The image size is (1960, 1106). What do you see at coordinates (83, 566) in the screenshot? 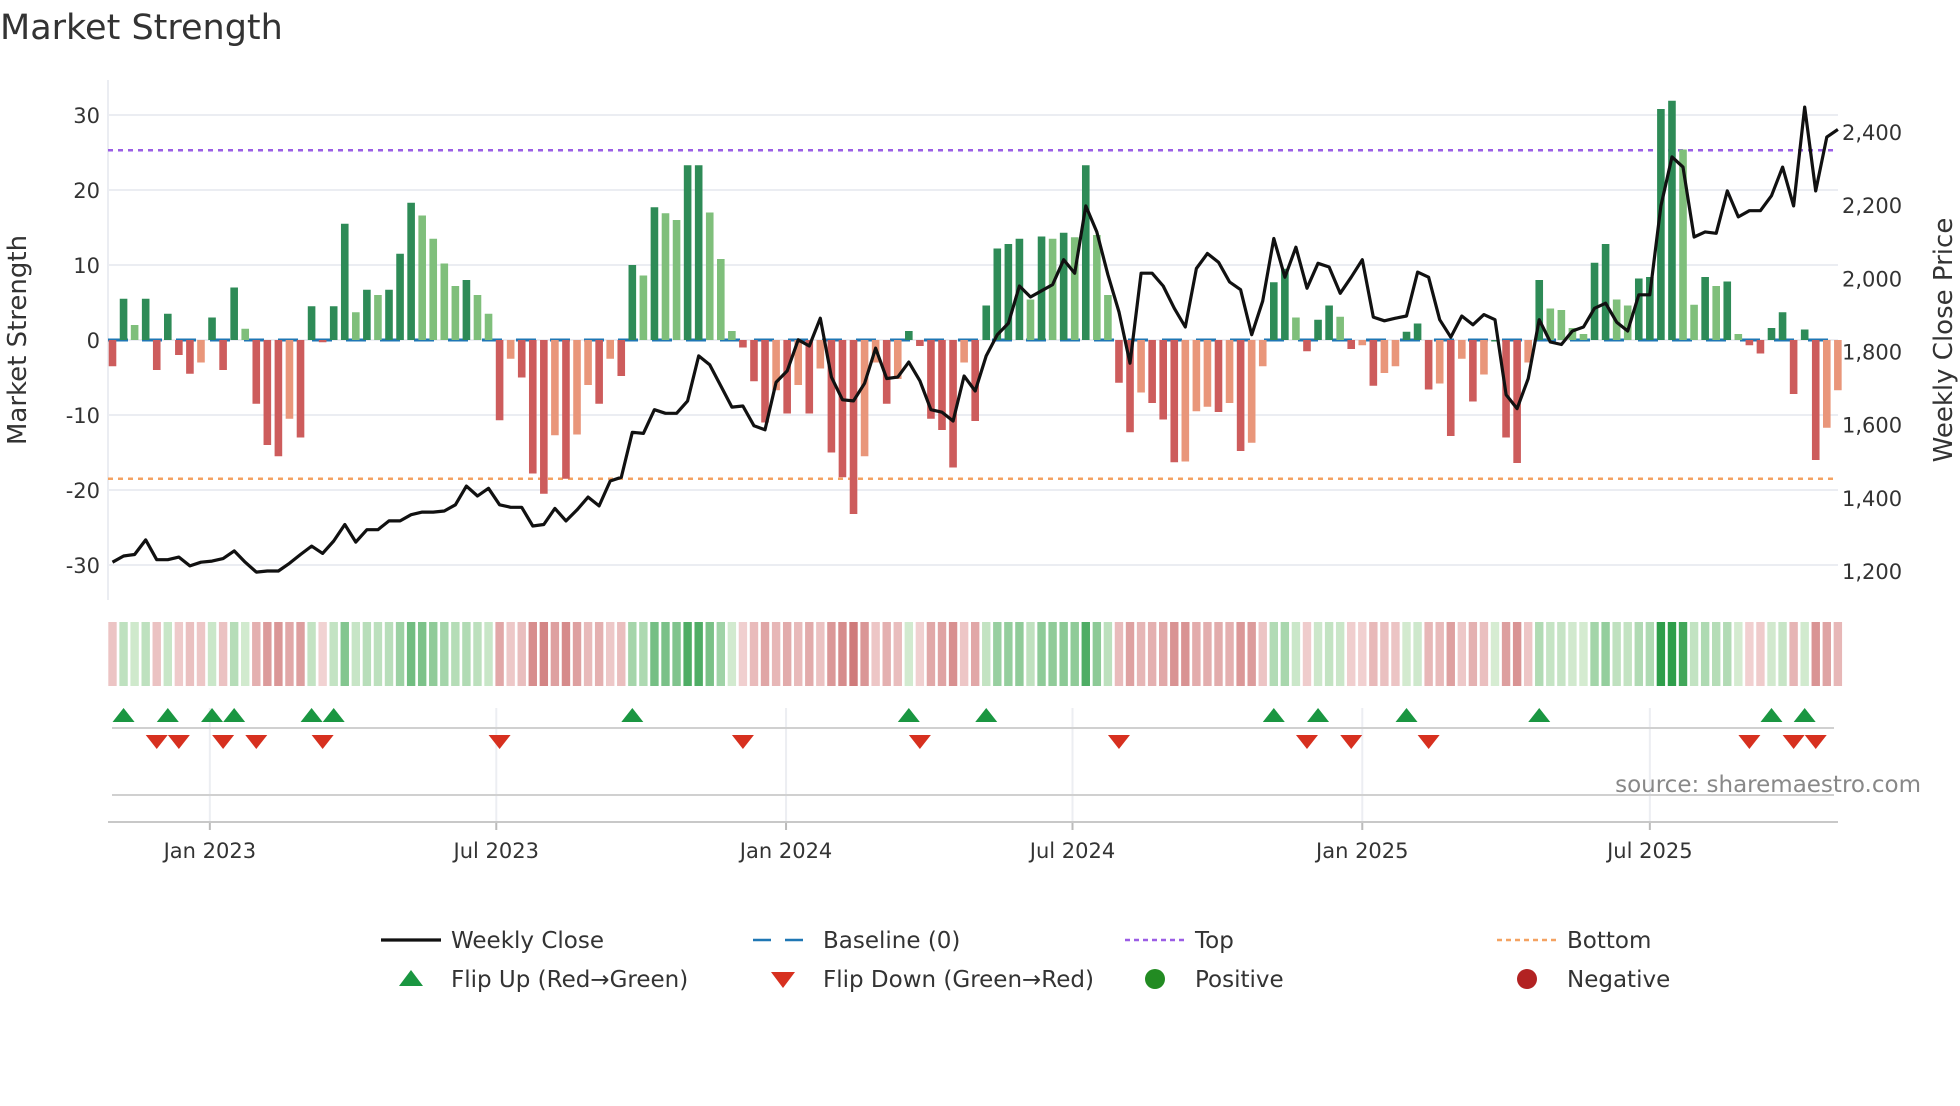
I see `y-tick-label: -30` at bounding box center [83, 566].